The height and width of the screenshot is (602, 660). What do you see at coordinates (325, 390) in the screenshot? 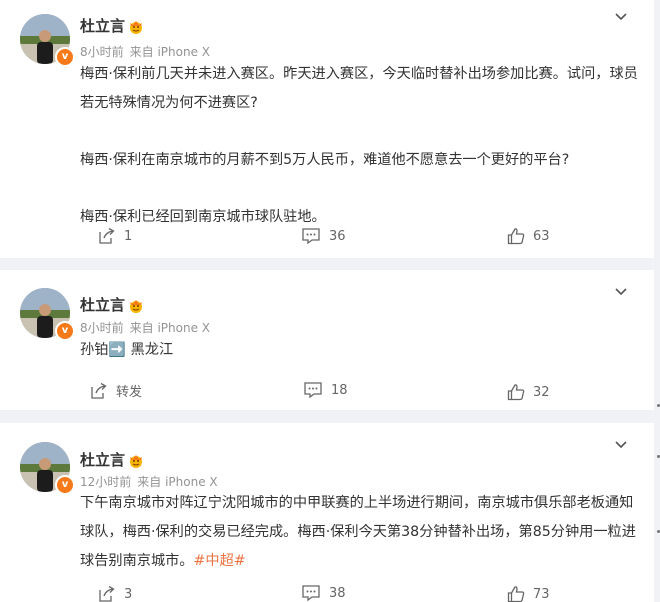
I see `comment-button: 18` at bounding box center [325, 390].